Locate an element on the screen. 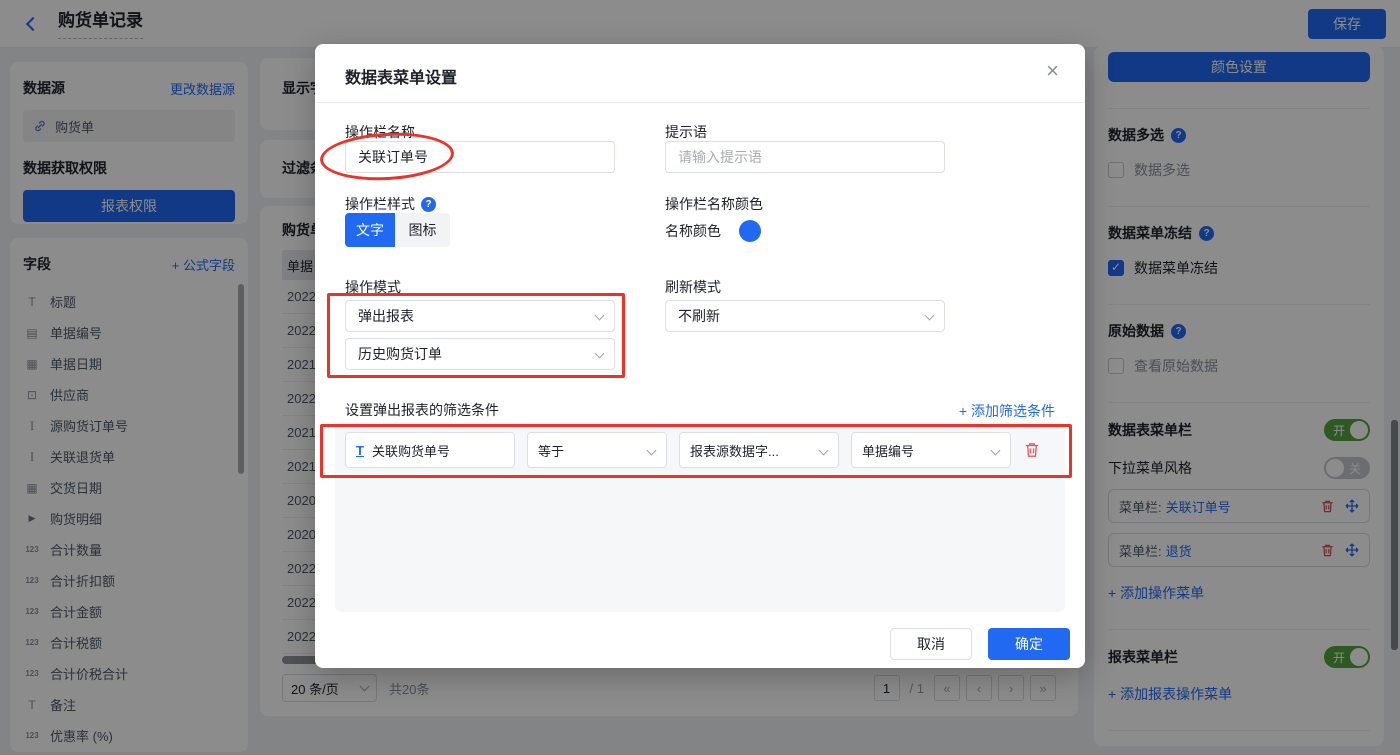 The image size is (1400, 755). select-value: 不刷新 is located at coordinates (699, 316).